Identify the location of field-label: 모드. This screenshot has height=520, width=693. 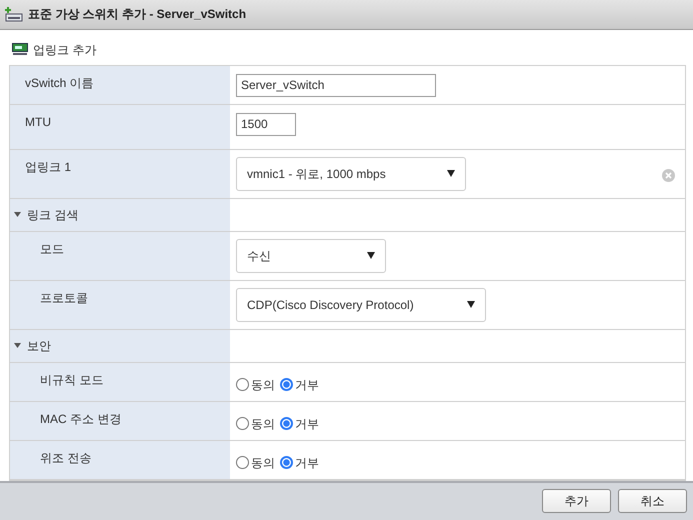
(52, 249).